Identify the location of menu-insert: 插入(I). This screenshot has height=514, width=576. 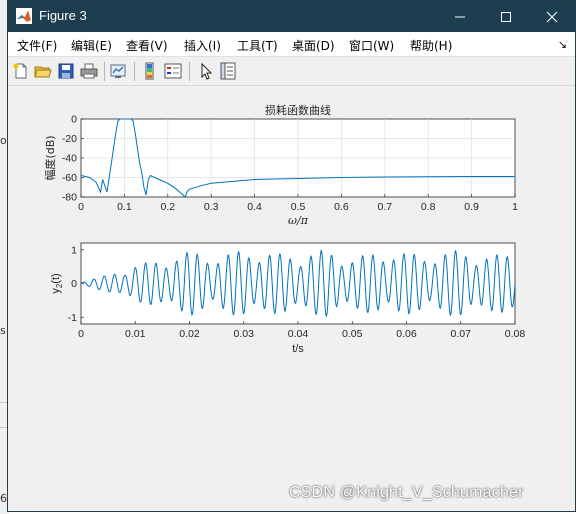
(202, 45).